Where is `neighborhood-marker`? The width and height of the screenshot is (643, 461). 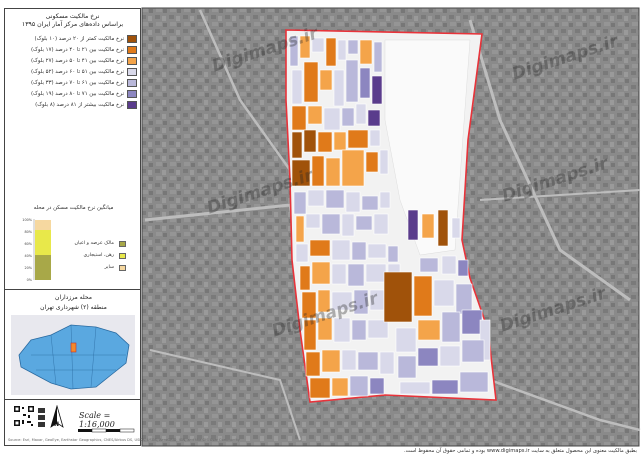
neighborhood-marker is located at coordinates (73, 347).